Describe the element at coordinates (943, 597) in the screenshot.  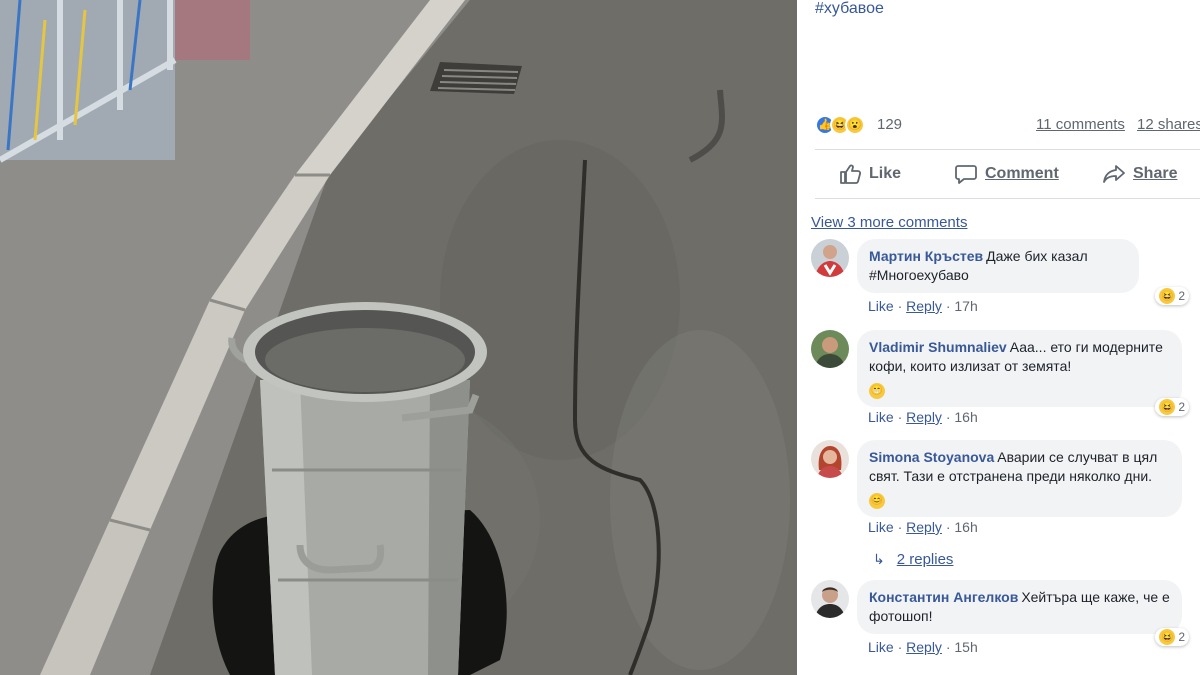
I see `comment-author-link: Константин Ангелков` at that location.